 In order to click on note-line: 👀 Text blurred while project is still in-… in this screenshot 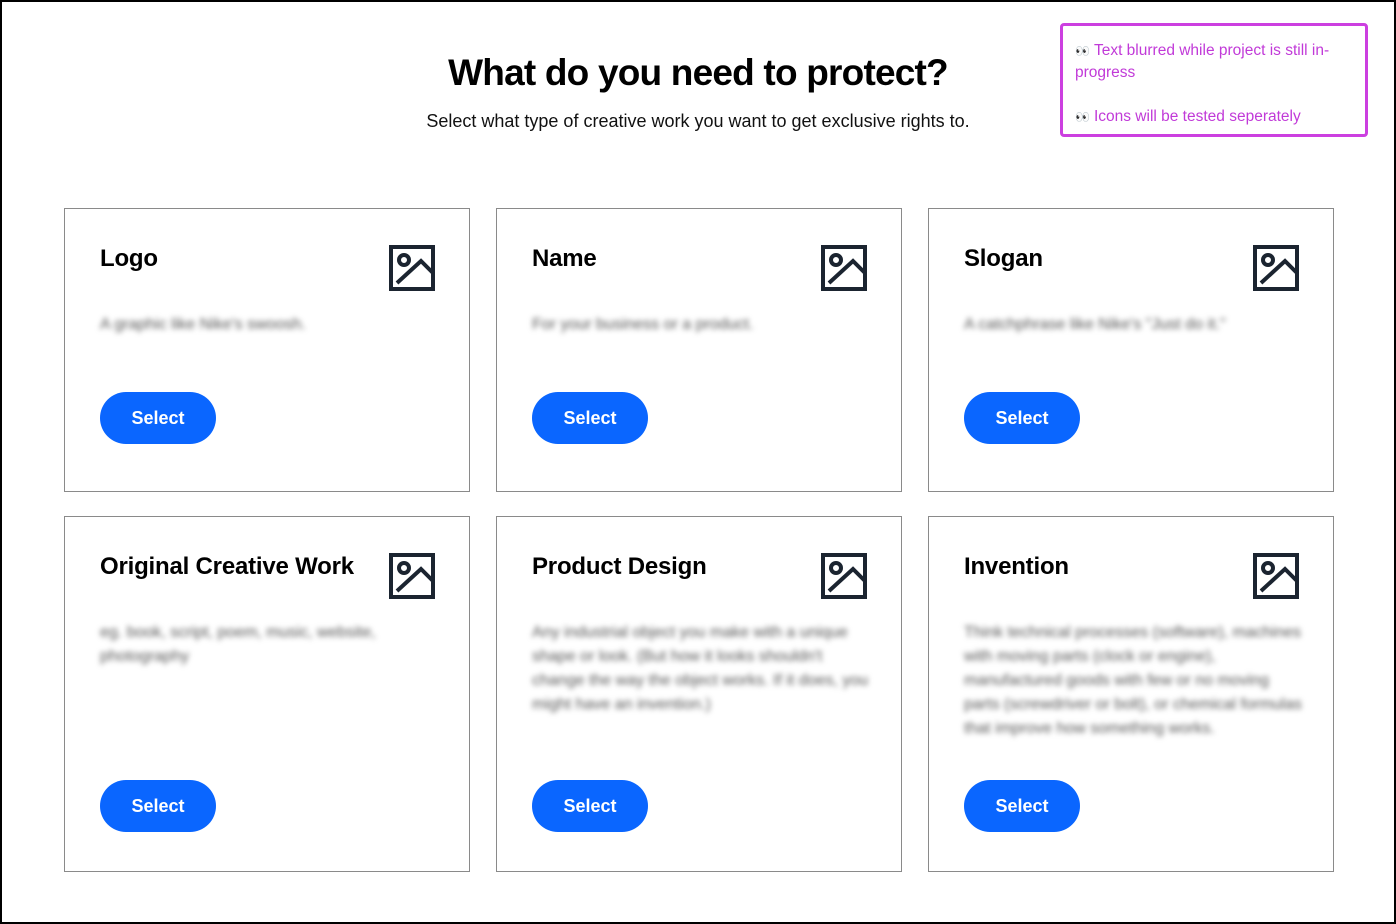, I will do `click(1214, 62)`.